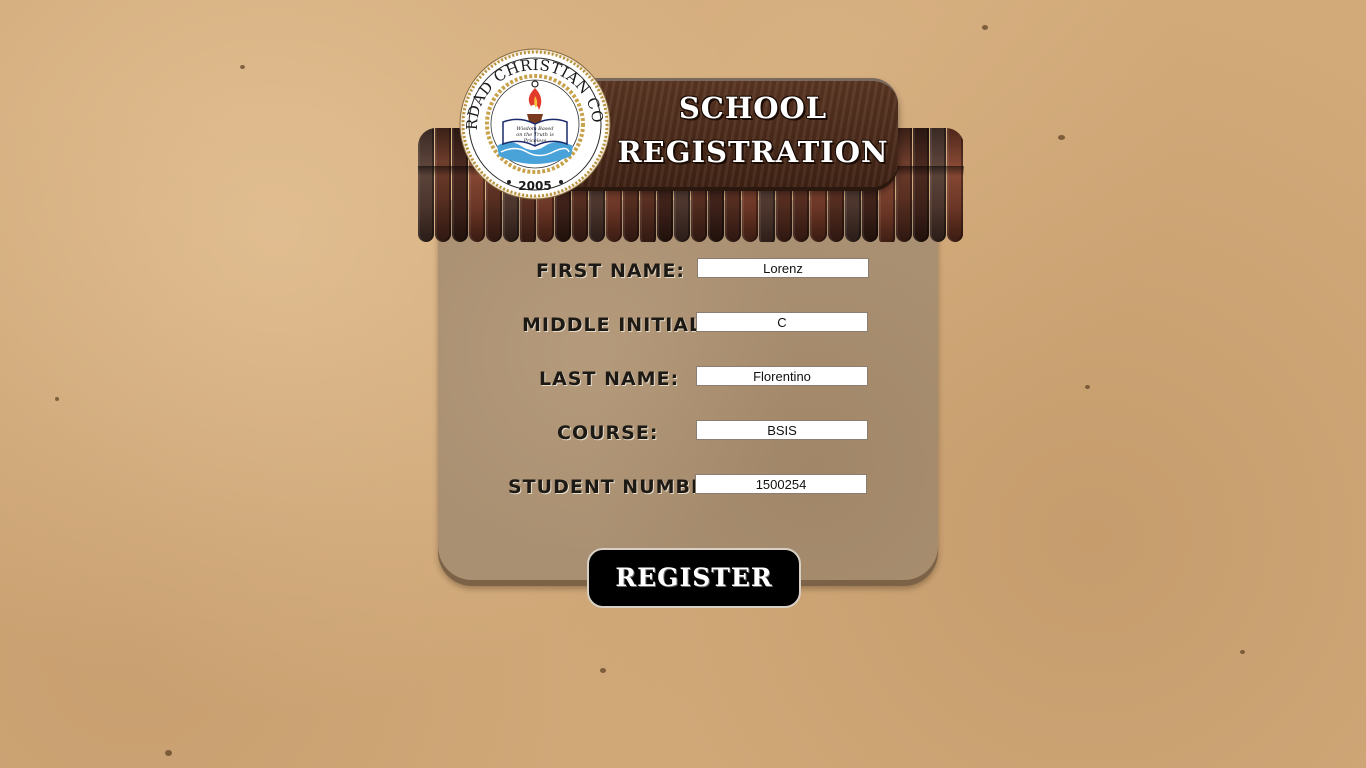 This screenshot has height=768, width=1366. Describe the element at coordinates (782, 376) in the screenshot. I see `last-name-input` at that location.